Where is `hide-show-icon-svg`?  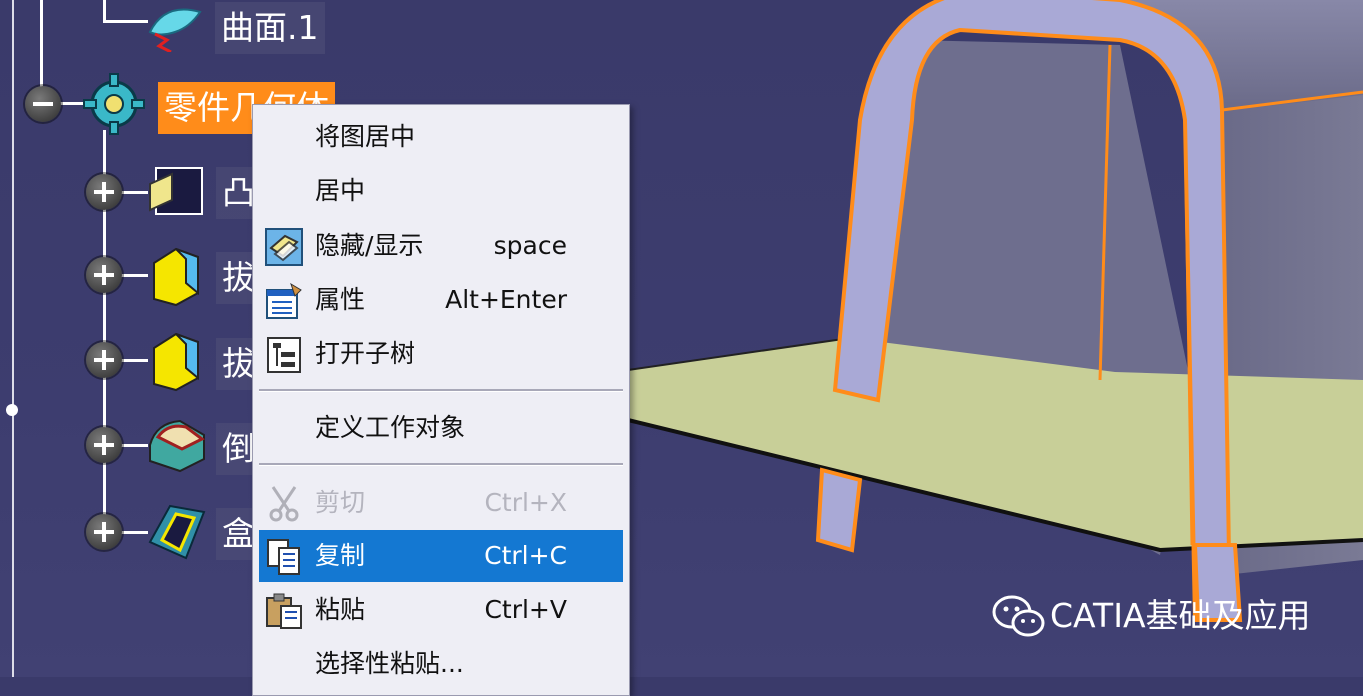
hide-show-icon-svg is located at coordinates (284, 247).